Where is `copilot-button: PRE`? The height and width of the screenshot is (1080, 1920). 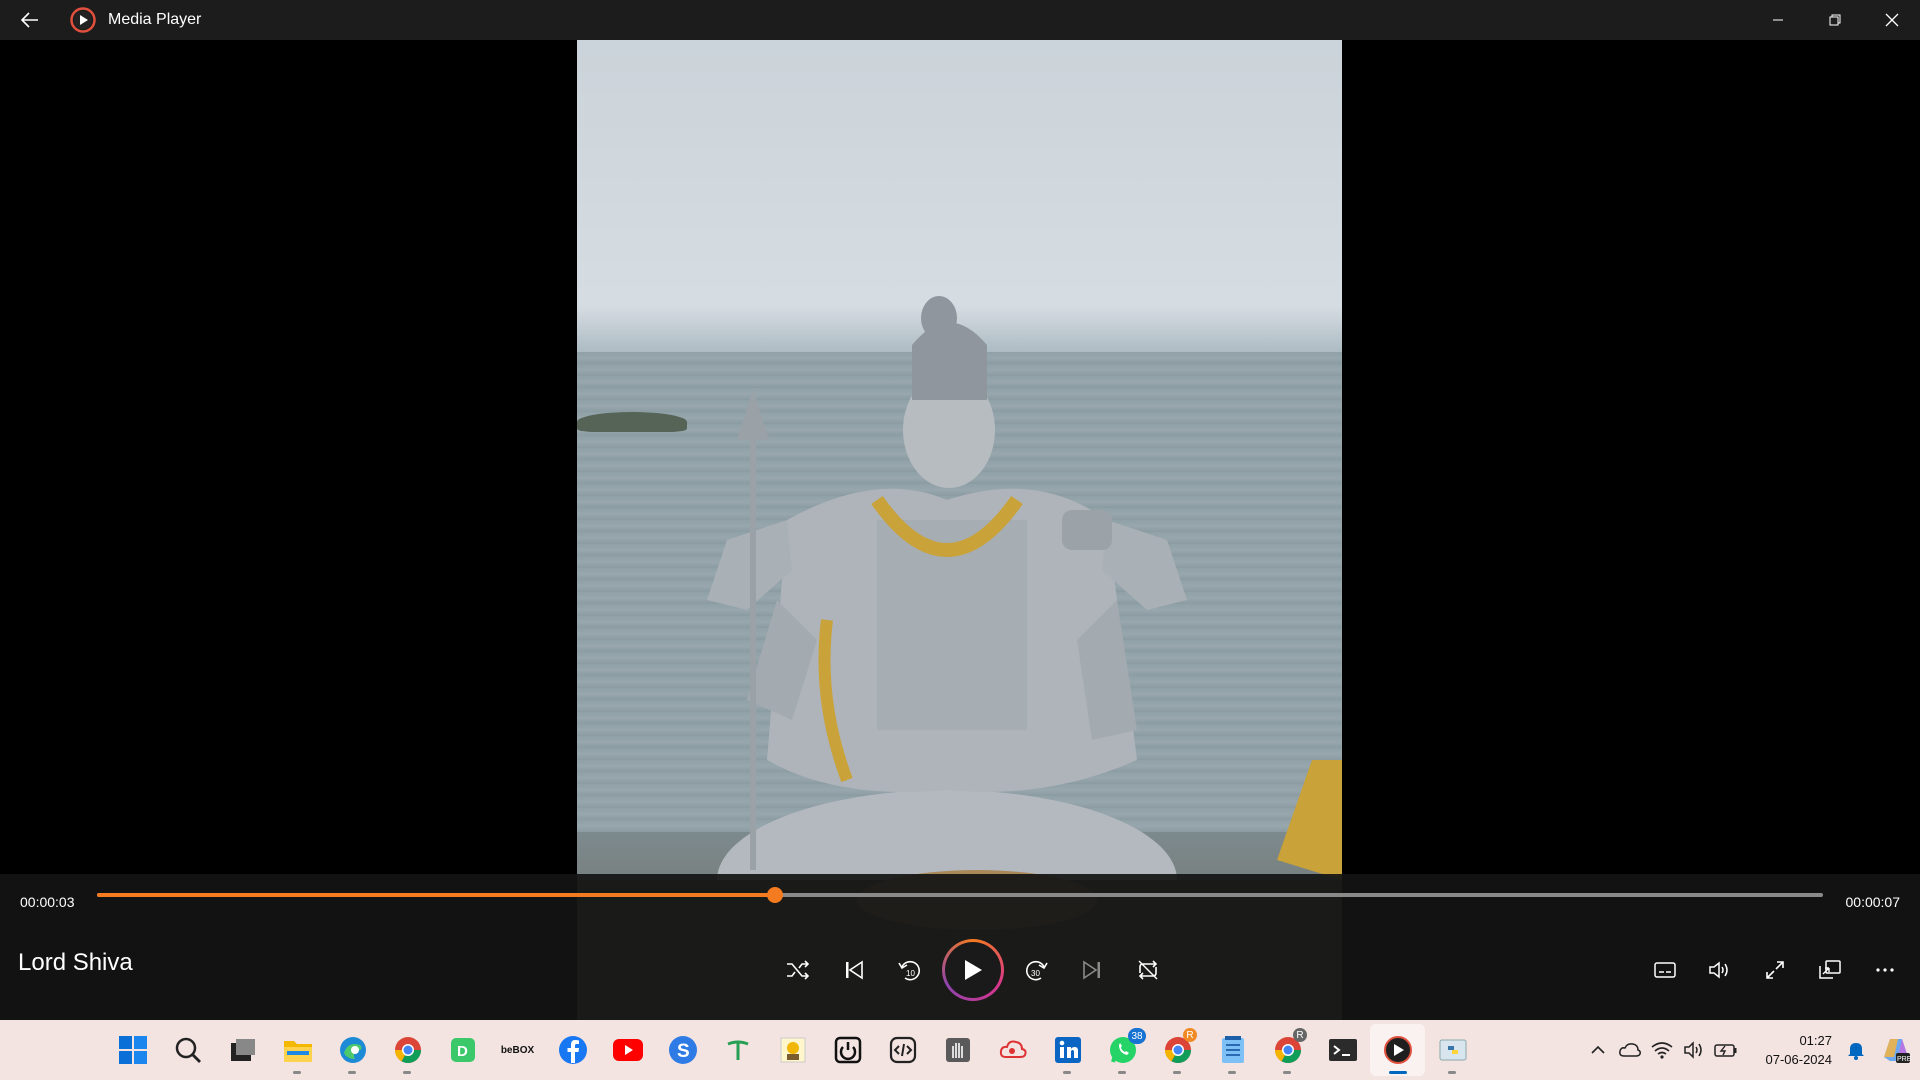 copilot-button: PRE is located at coordinates (1896, 1050).